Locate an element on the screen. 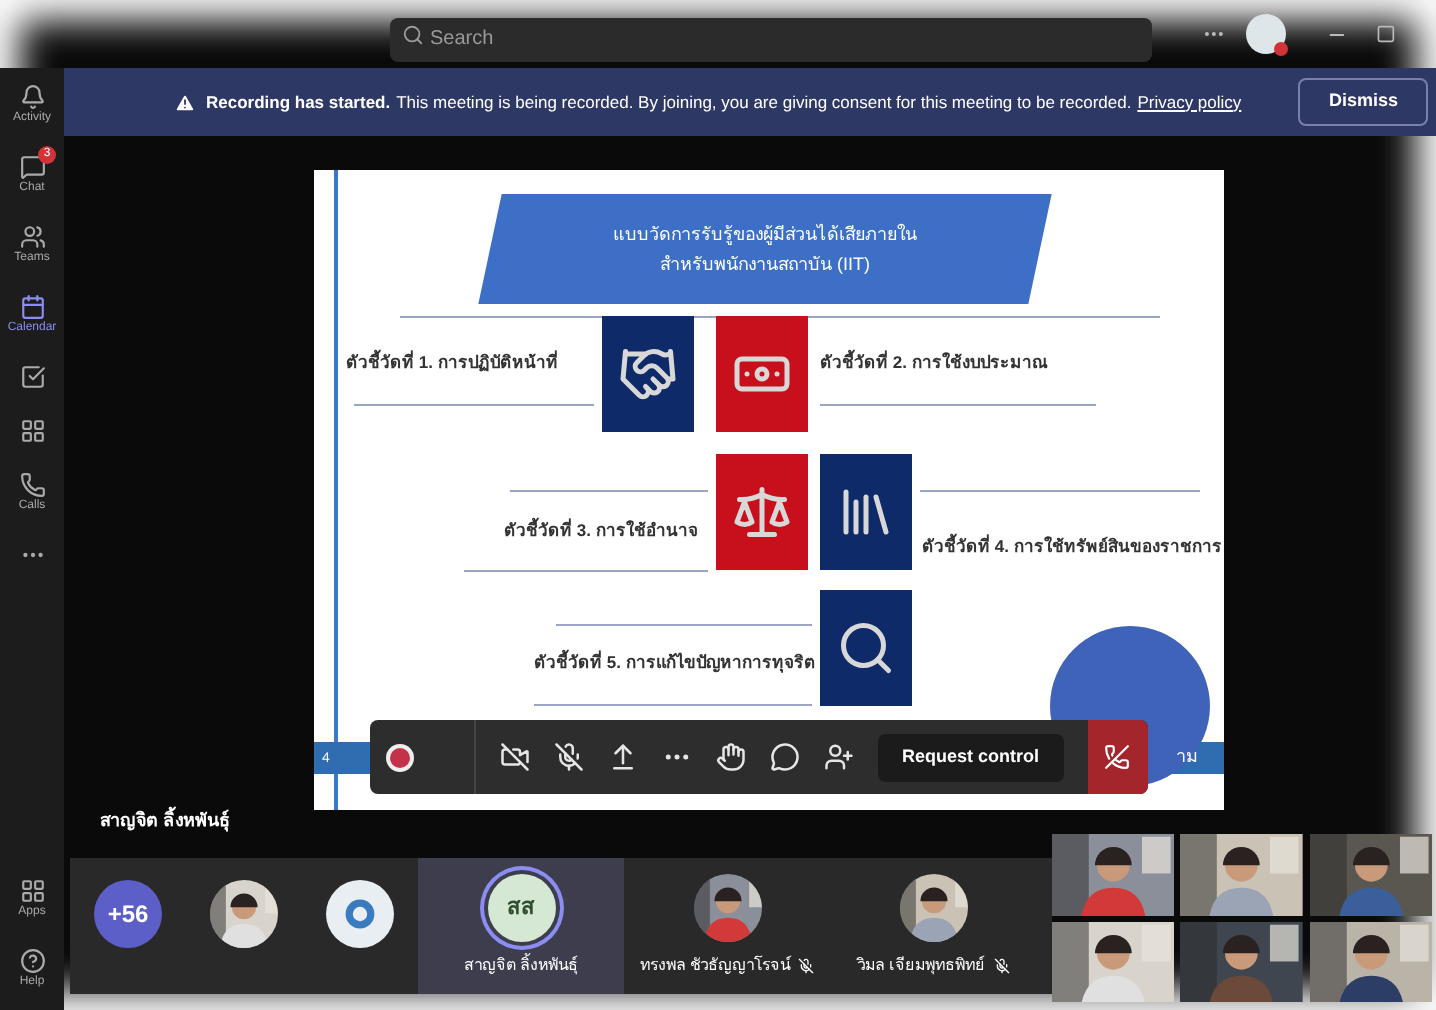 Image resolution: width=1436 pixels, height=1010 pixels. profile-avatar is located at coordinates (1266, 34).